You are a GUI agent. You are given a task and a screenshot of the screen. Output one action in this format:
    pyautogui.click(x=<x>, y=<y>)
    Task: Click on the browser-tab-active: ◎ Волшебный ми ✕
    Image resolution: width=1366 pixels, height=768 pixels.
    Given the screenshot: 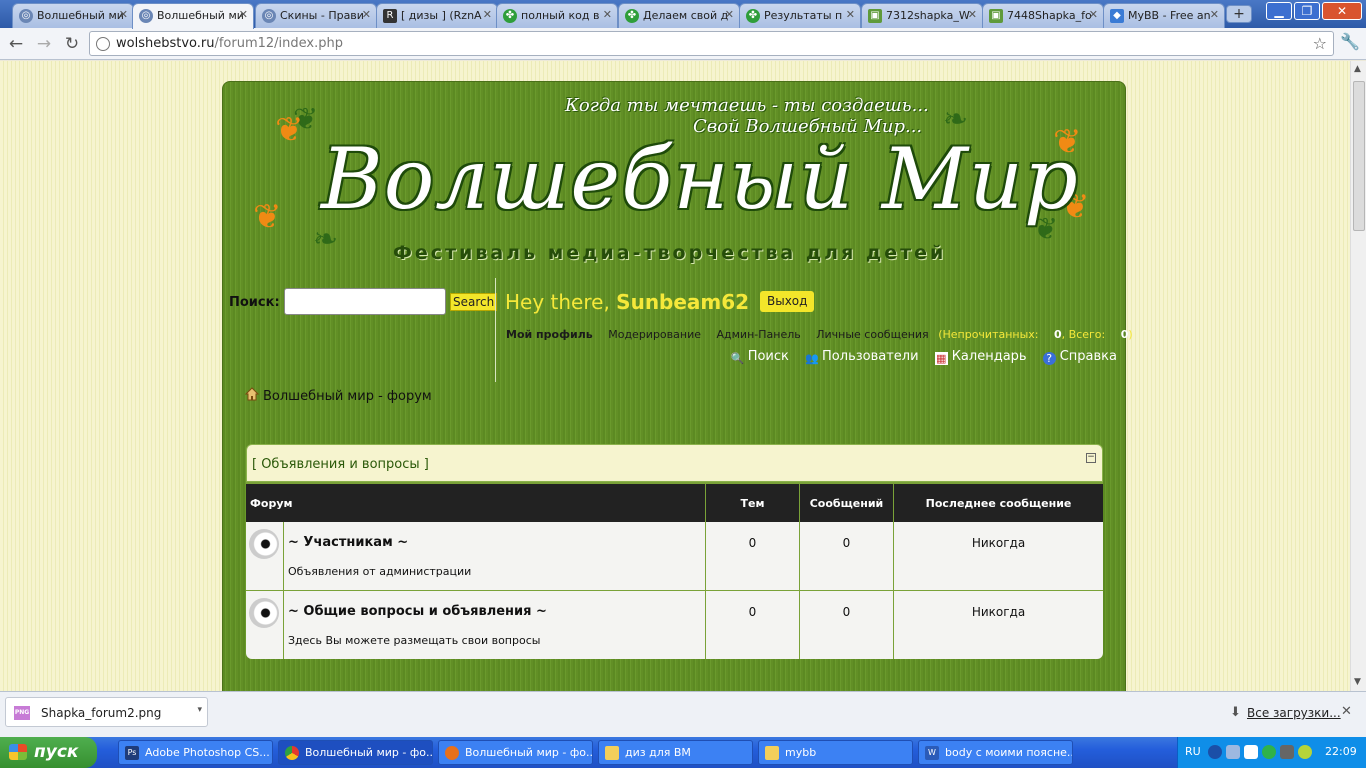 What is the action you would take?
    pyautogui.click(x=193, y=16)
    